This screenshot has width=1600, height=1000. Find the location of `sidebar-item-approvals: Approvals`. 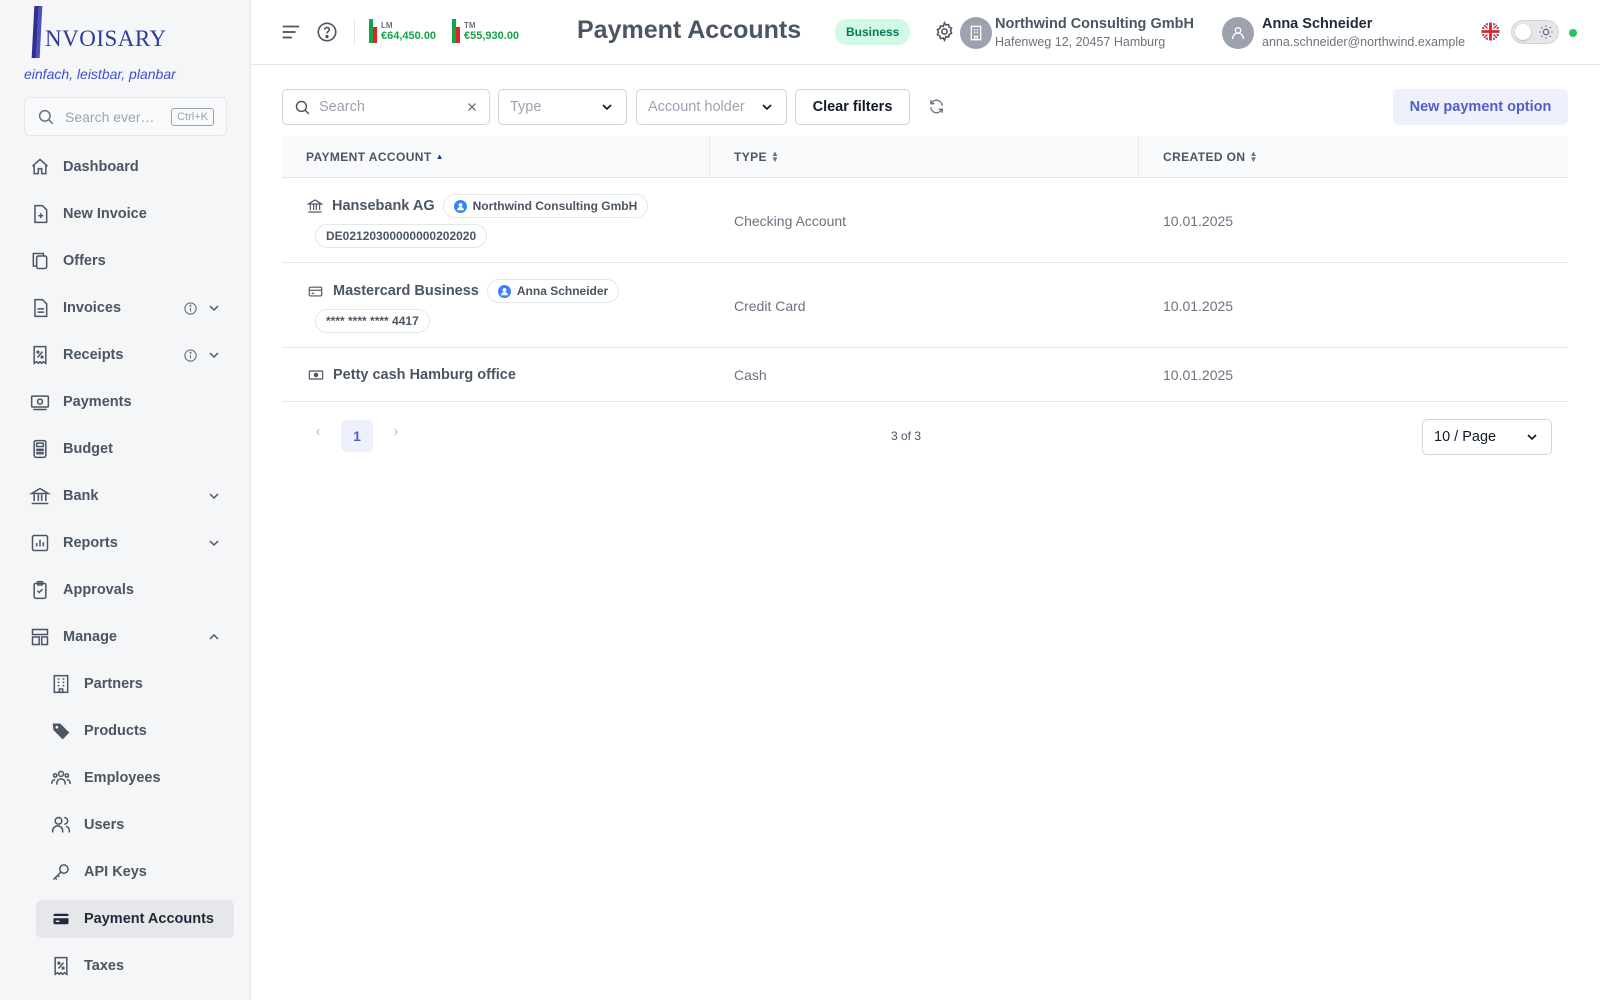

sidebar-item-approvals: Approvals is located at coordinates (129, 590).